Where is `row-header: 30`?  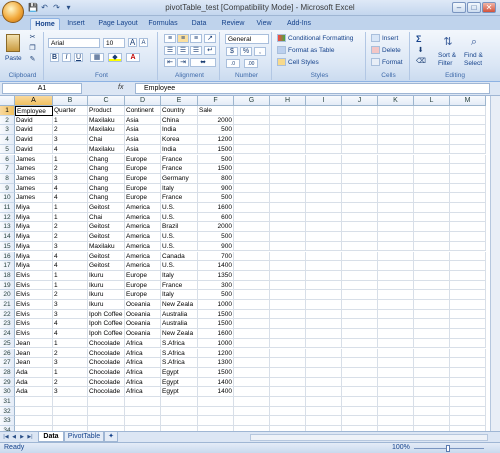 row-header: 30 is located at coordinates (7, 392).